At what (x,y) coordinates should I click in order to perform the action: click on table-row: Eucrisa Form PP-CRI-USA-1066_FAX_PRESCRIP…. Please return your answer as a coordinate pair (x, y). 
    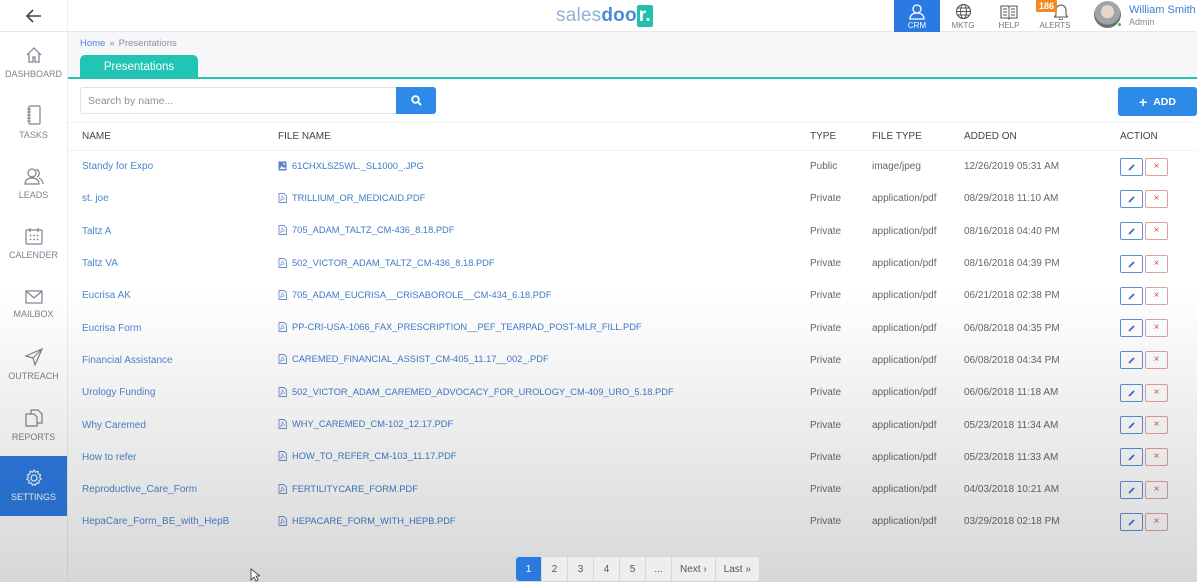
    Looking at the image, I should click on (632, 328).